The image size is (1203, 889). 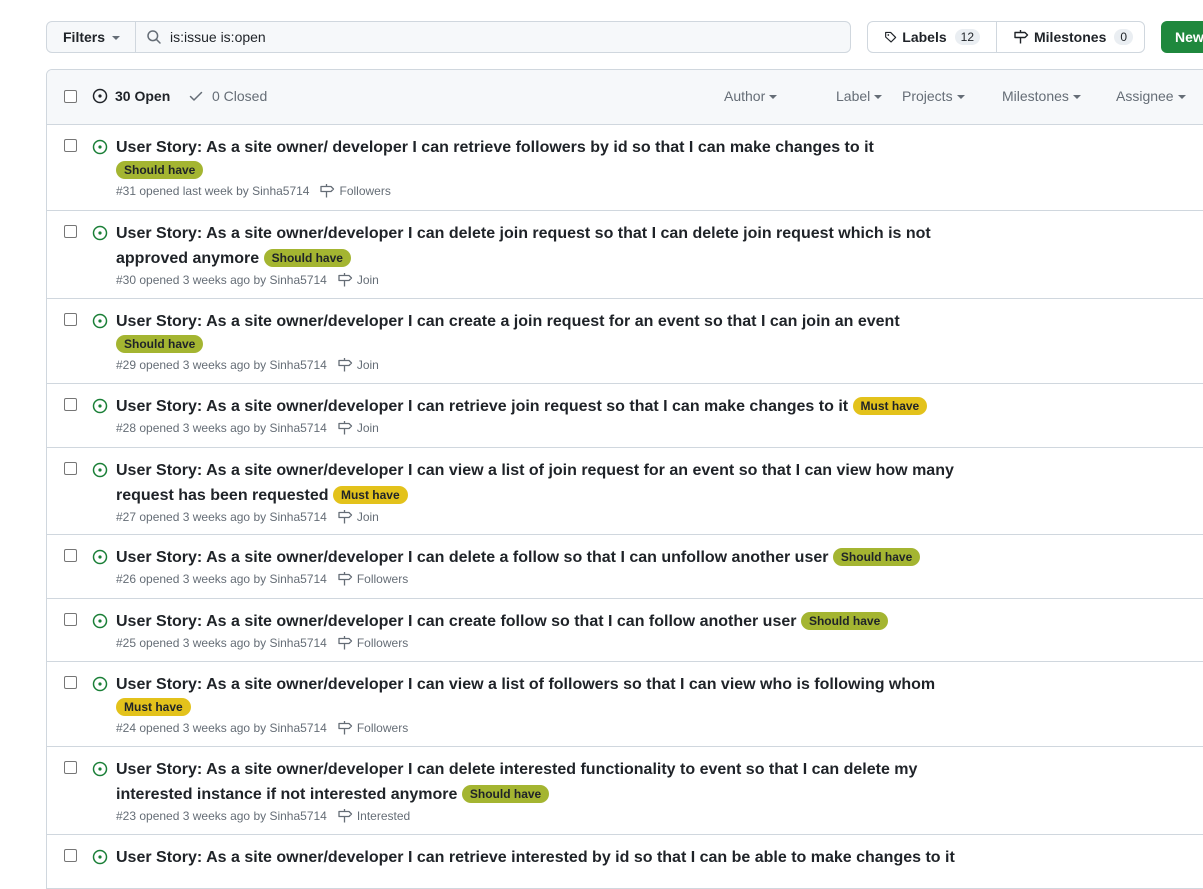 What do you see at coordinates (1124, 37) in the screenshot?
I see `milestones-count: 0` at bounding box center [1124, 37].